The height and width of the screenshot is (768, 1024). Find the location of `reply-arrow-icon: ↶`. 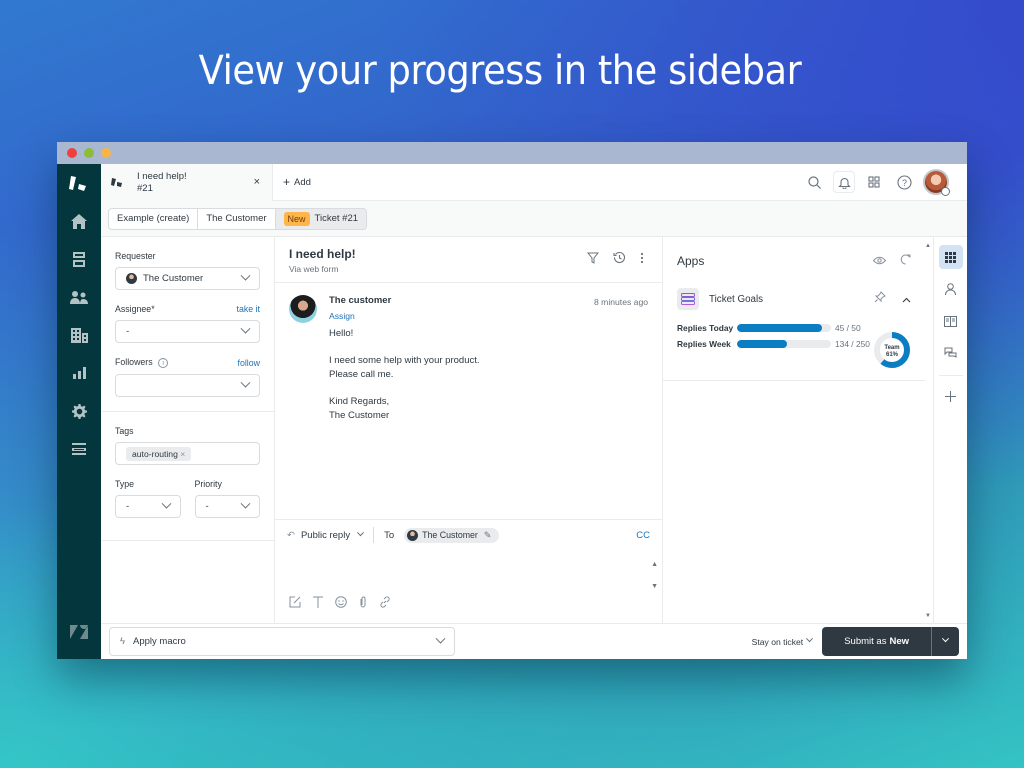

reply-arrow-icon: ↶ is located at coordinates (291, 535).